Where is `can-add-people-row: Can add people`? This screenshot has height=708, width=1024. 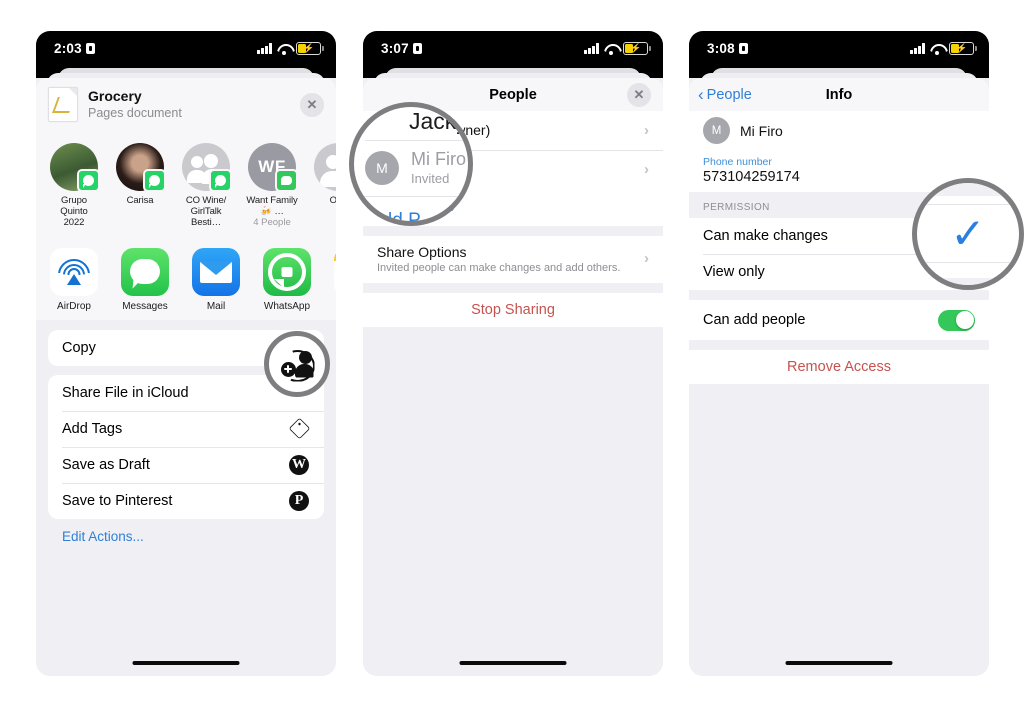
can-add-people-row: Can add people is located at coordinates (839, 320).